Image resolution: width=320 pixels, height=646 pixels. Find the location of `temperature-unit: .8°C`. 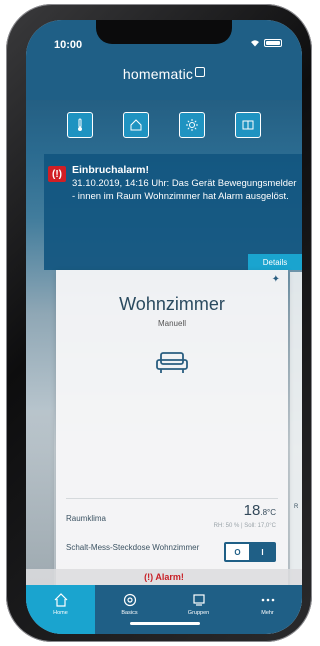

temperature-unit: .8°C is located at coordinates (268, 512).